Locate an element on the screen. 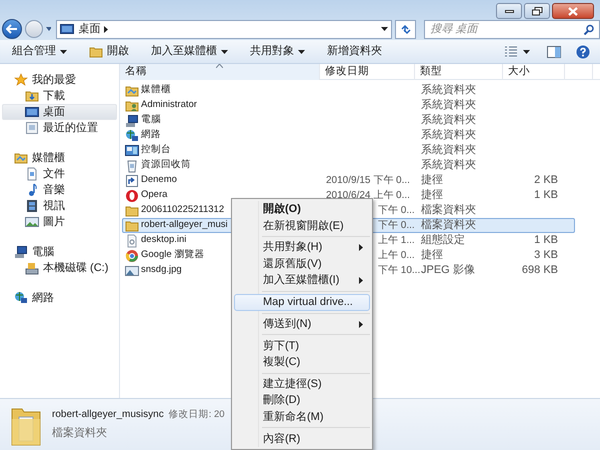 The height and width of the screenshot is (450, 600). file-name: Opera is located at coordinates (154, 195).